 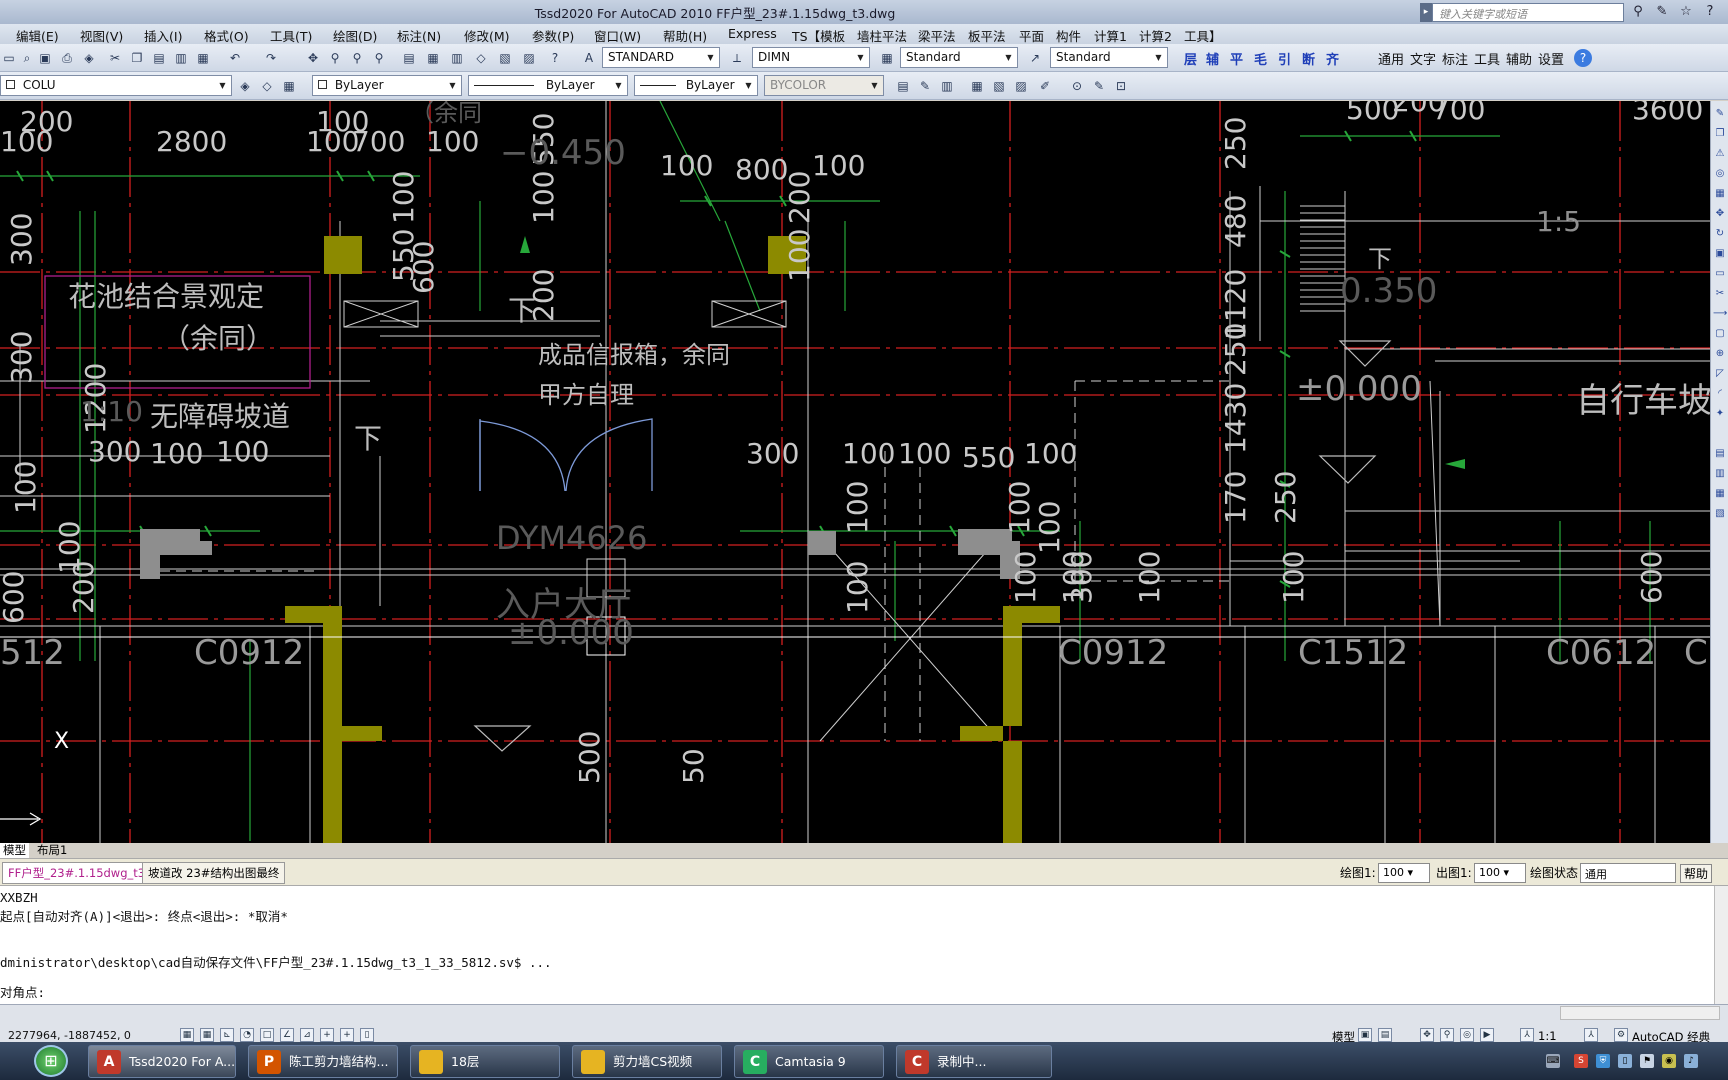 I want to click on extend-icon: ⟶, so click(x=1720, y=314).